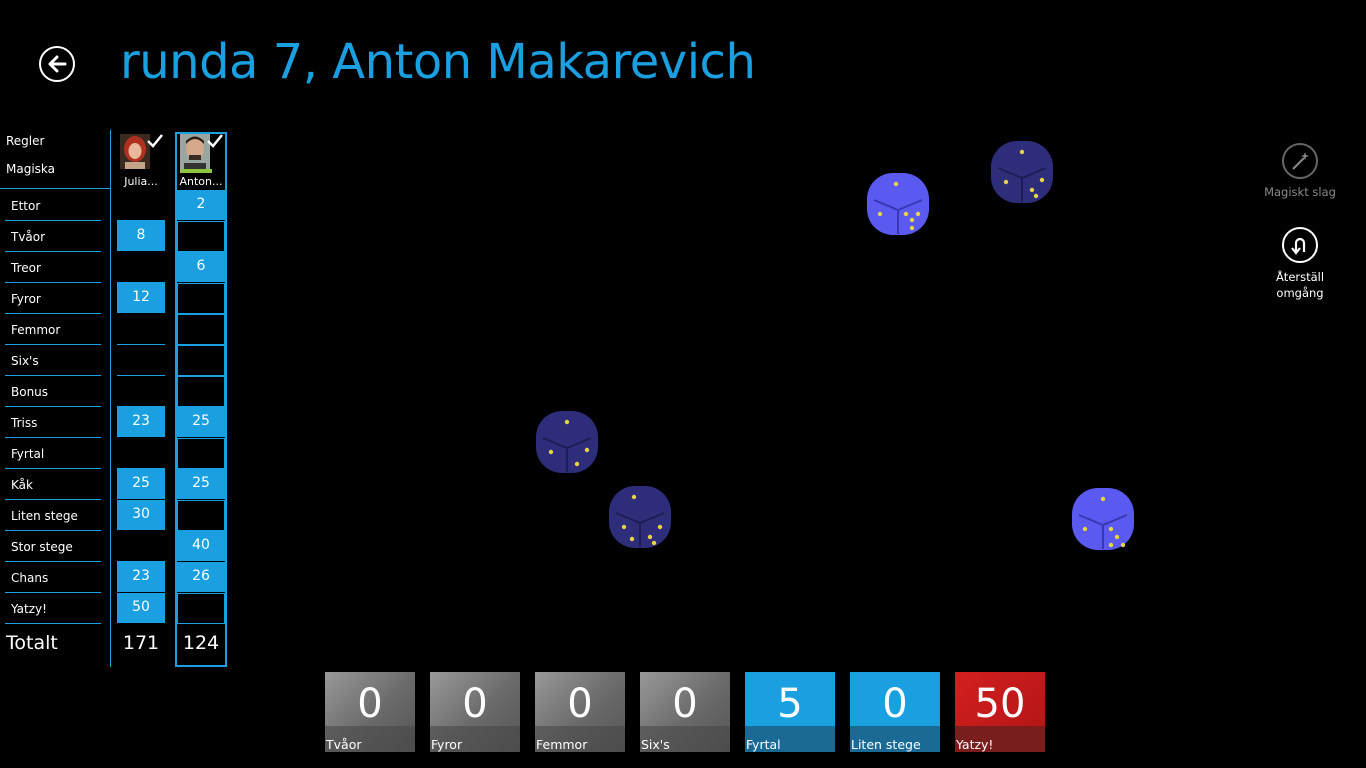 The height and width of the screenshot is (768, 1366). I want to click on score-tile: 0 Six's, so click(685, 712).